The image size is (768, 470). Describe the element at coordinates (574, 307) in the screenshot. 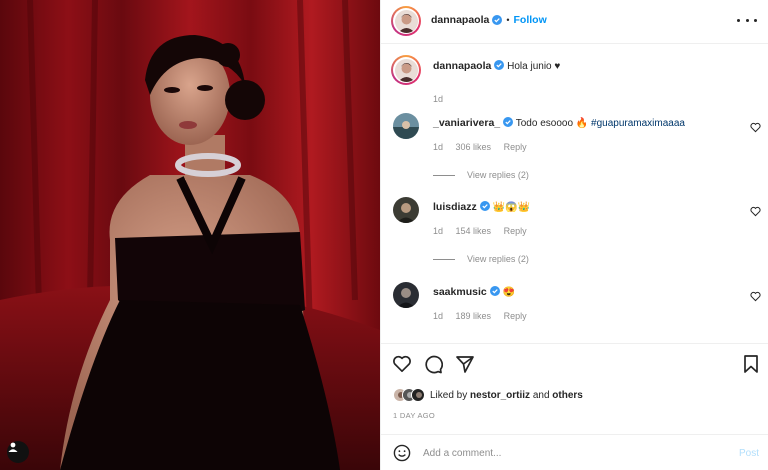

I see `comment-item: saakmusic 😍 1d 189 likes Reply` at that location.